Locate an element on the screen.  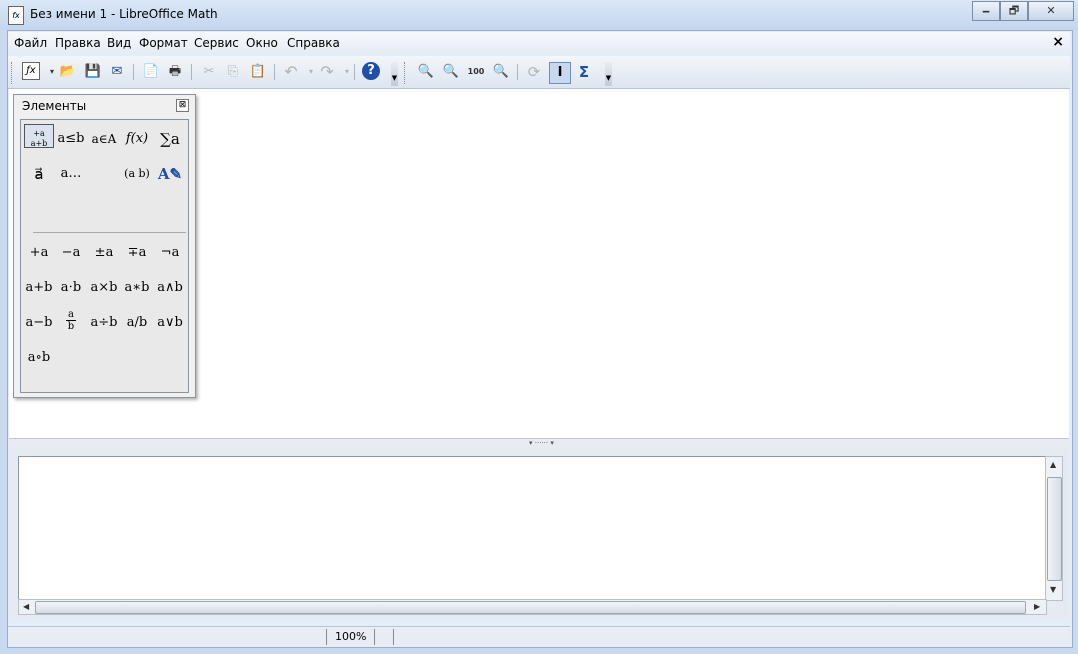
element-plus-minus-a: ±a is located at coordinates (104, 253).